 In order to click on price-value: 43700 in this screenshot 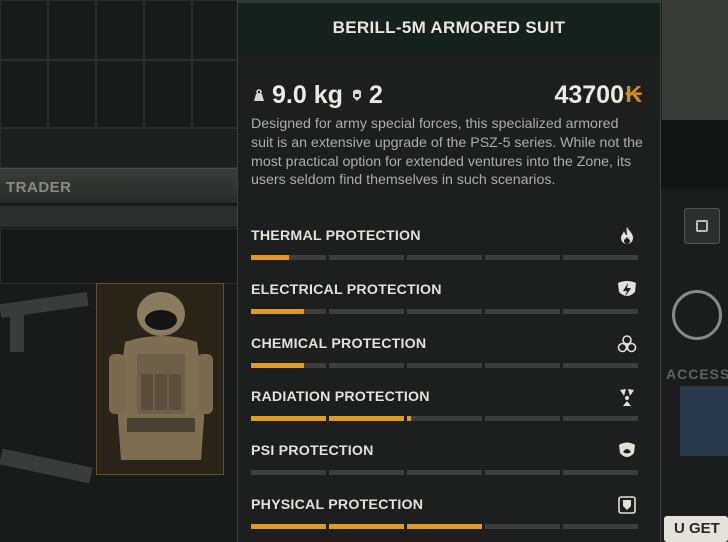, I will do `click(589, 95)`.